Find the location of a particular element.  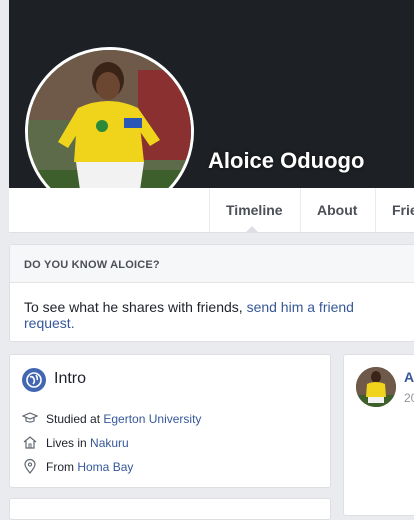

do-you-know-heading: DO YOU KNOW ALOICE? is located at coordinates (212, 264).